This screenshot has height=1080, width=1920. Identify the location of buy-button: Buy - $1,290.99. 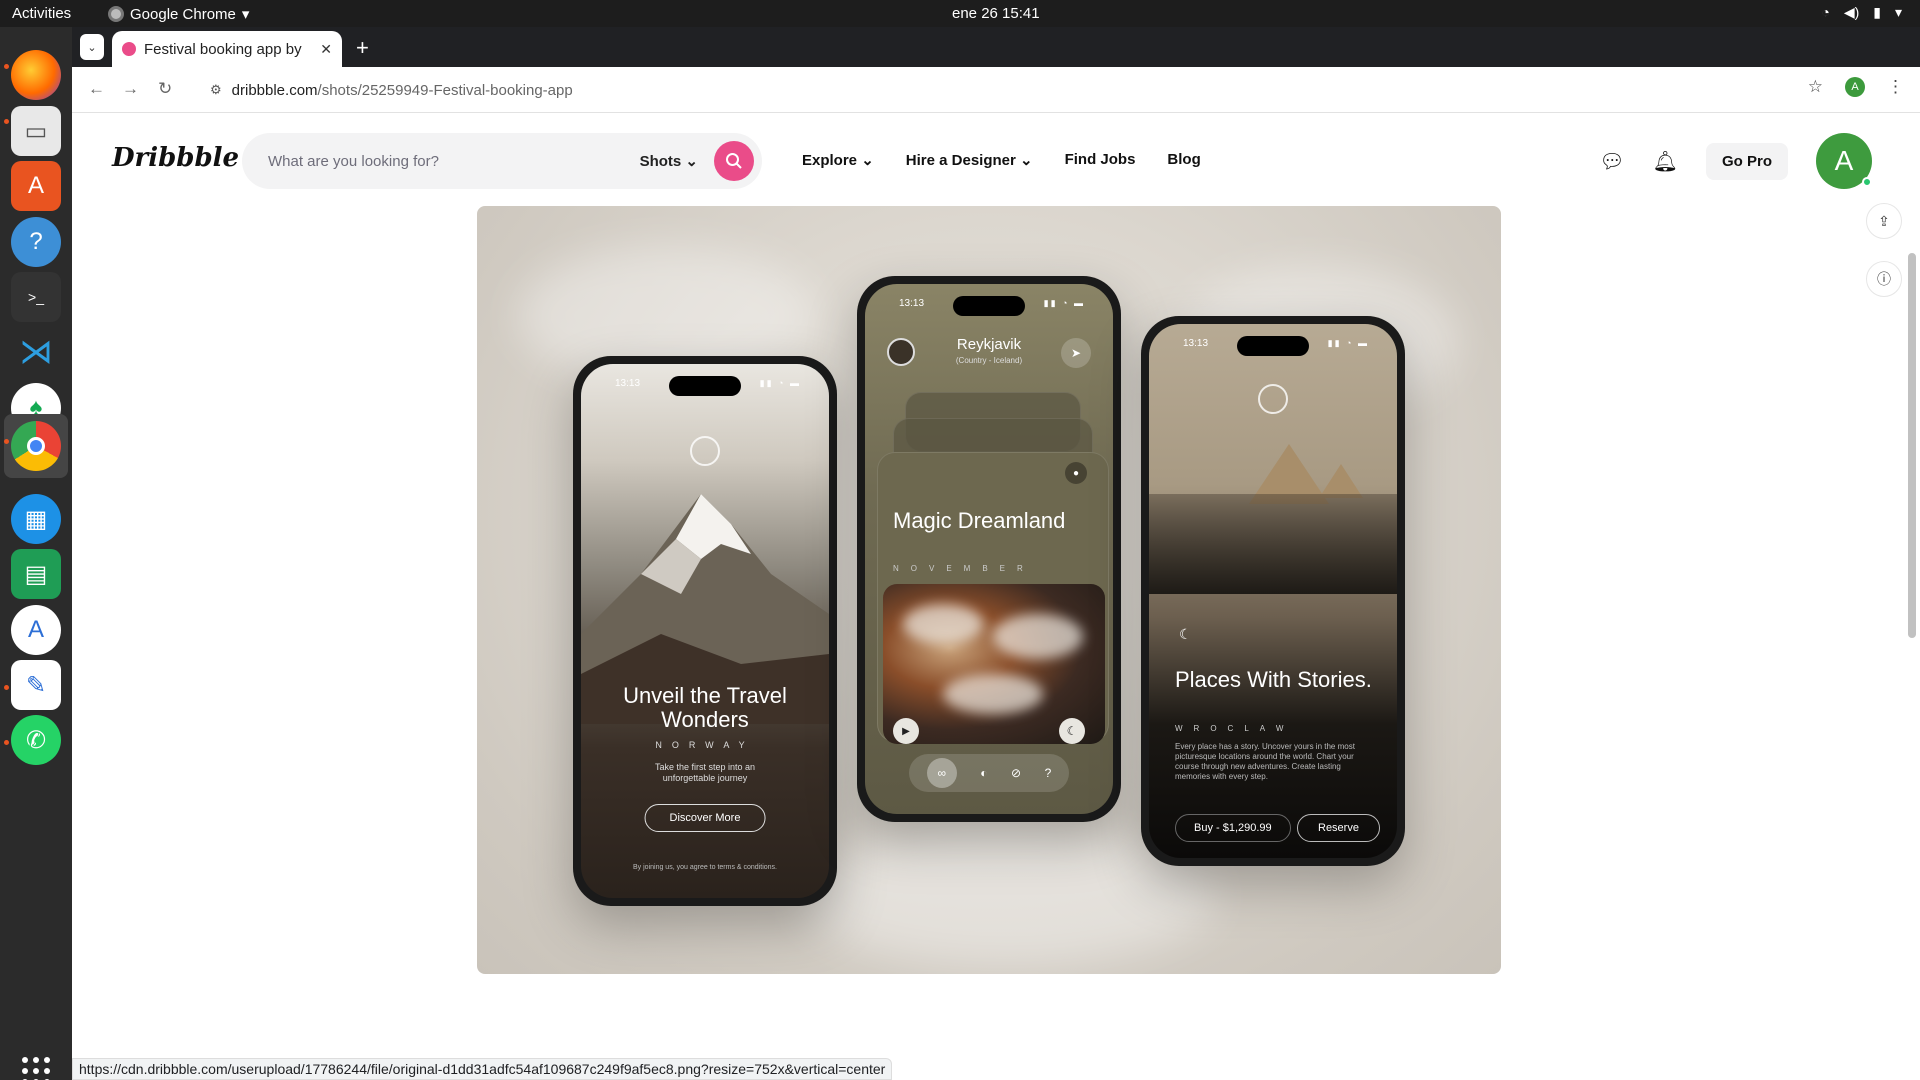
(1233, 828).